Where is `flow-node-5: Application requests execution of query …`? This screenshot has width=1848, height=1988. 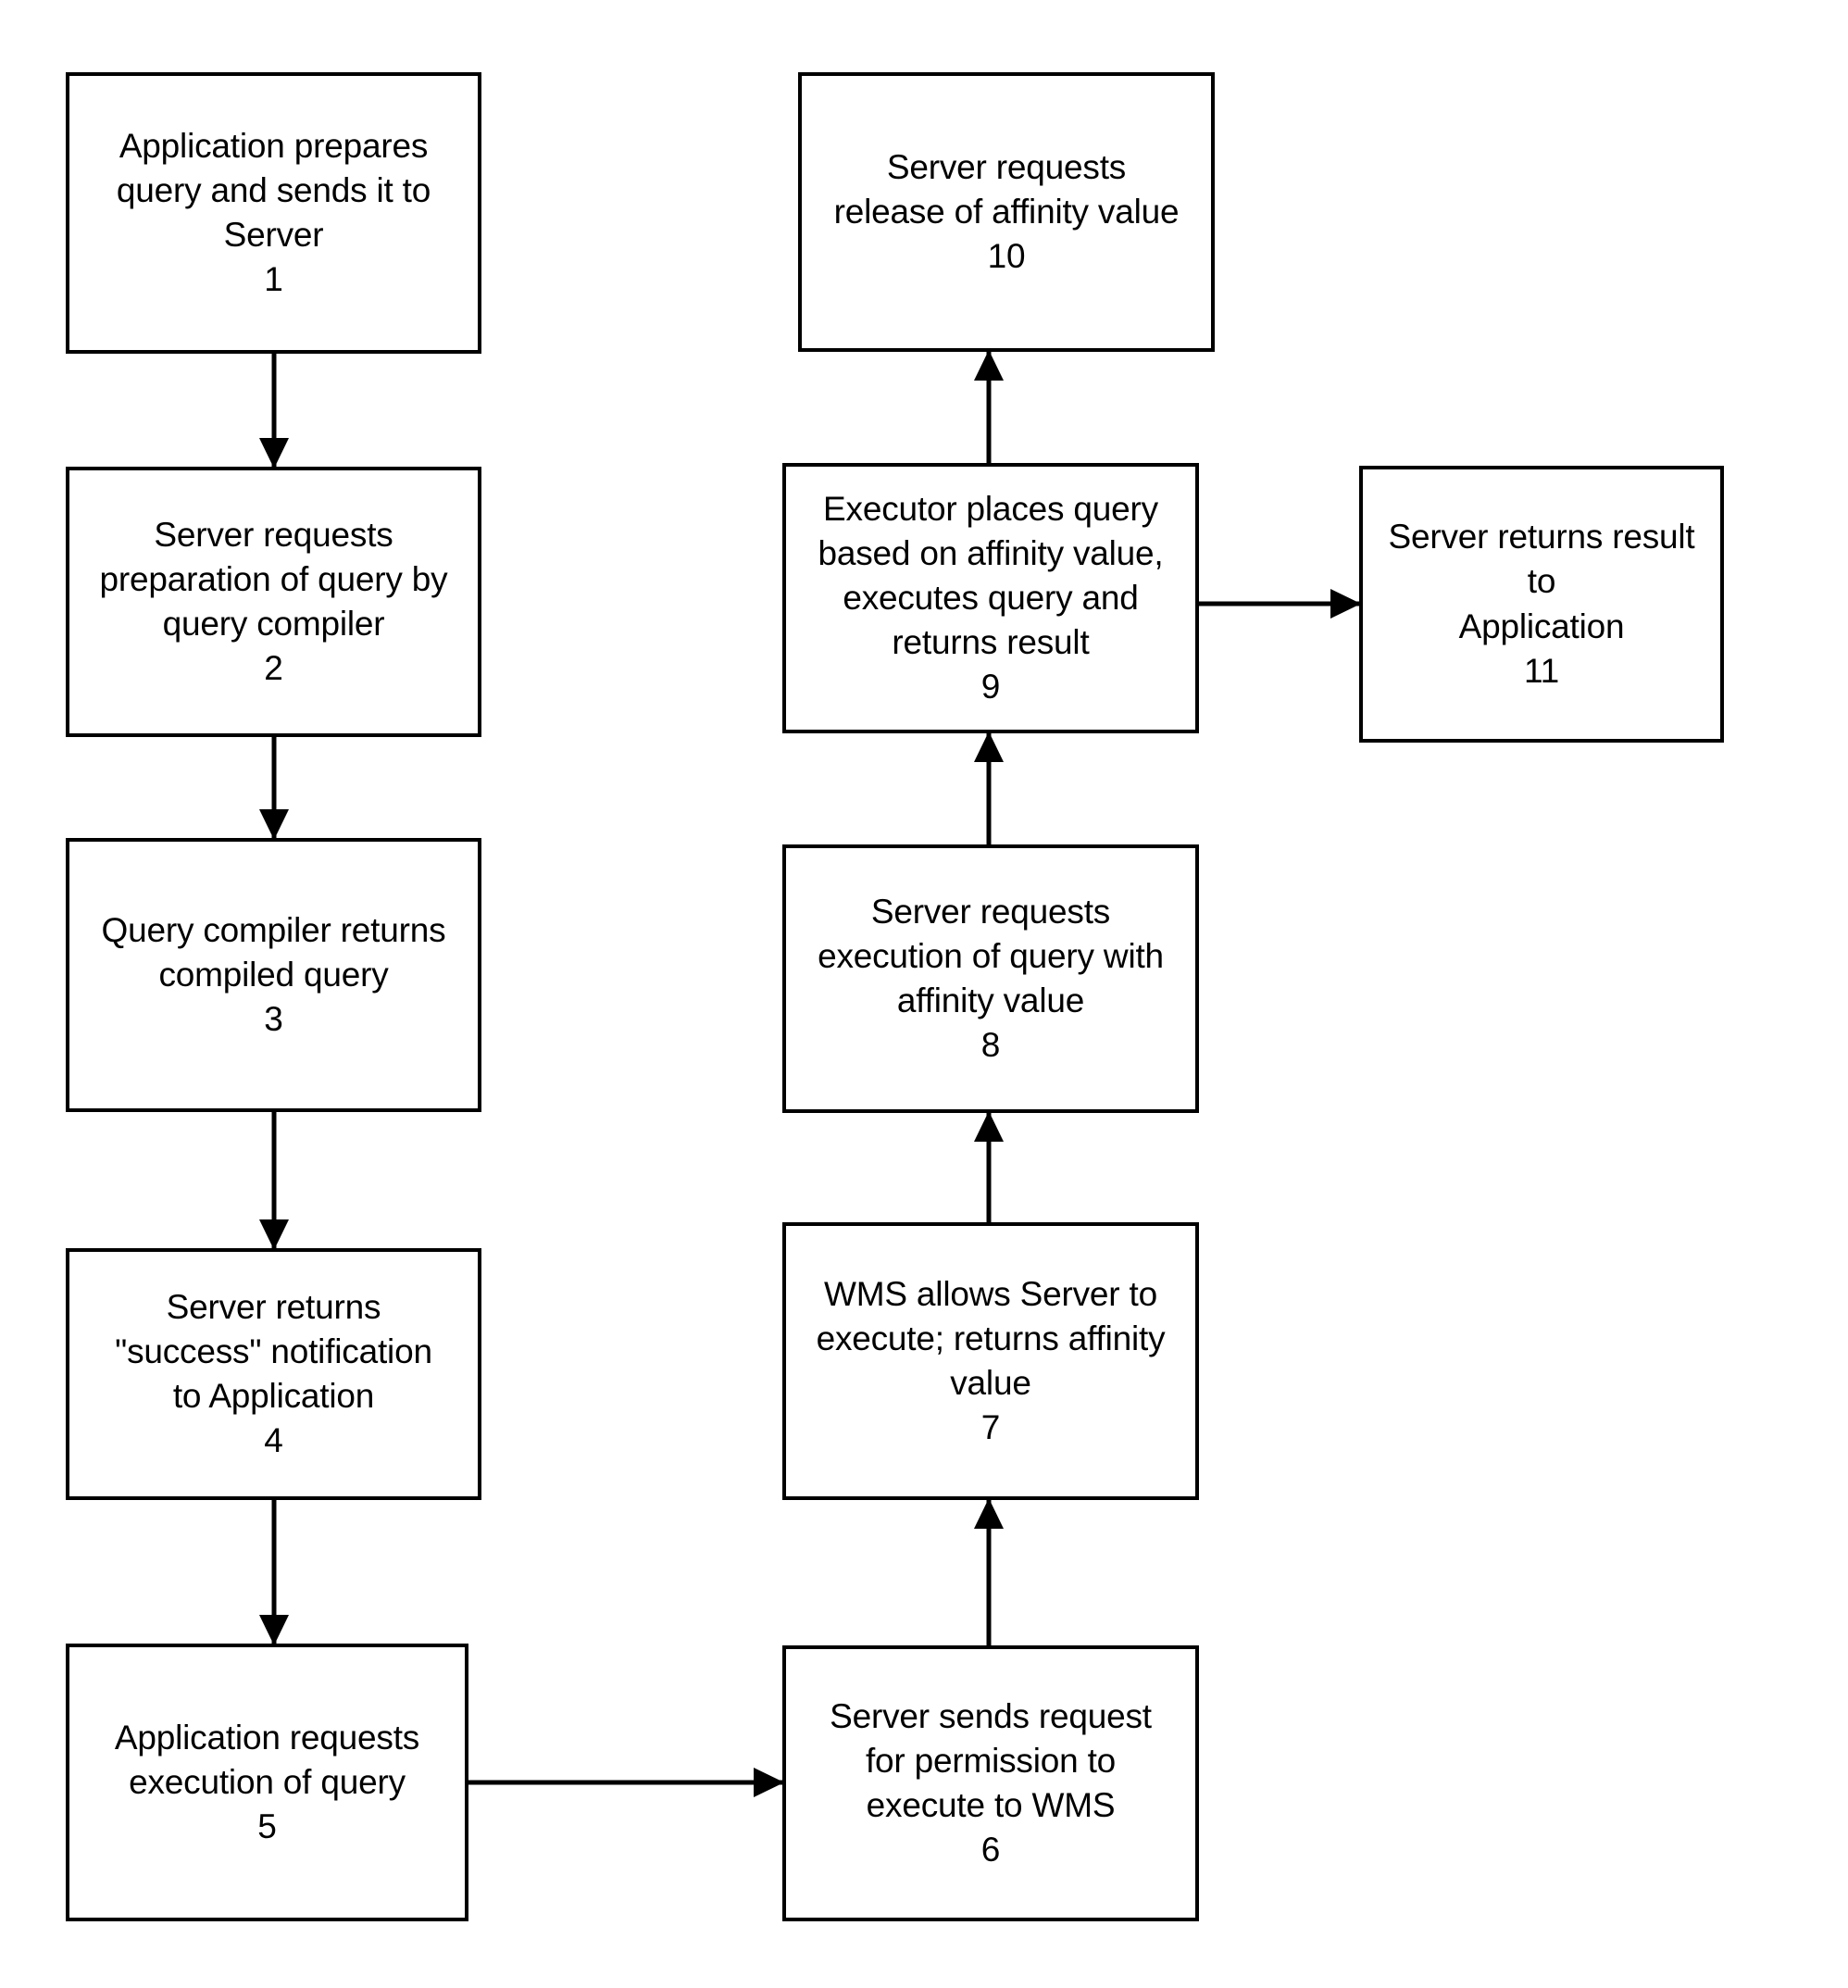
flow-node-5: Application requests execution of query … is located at coordinates (267, 1782).